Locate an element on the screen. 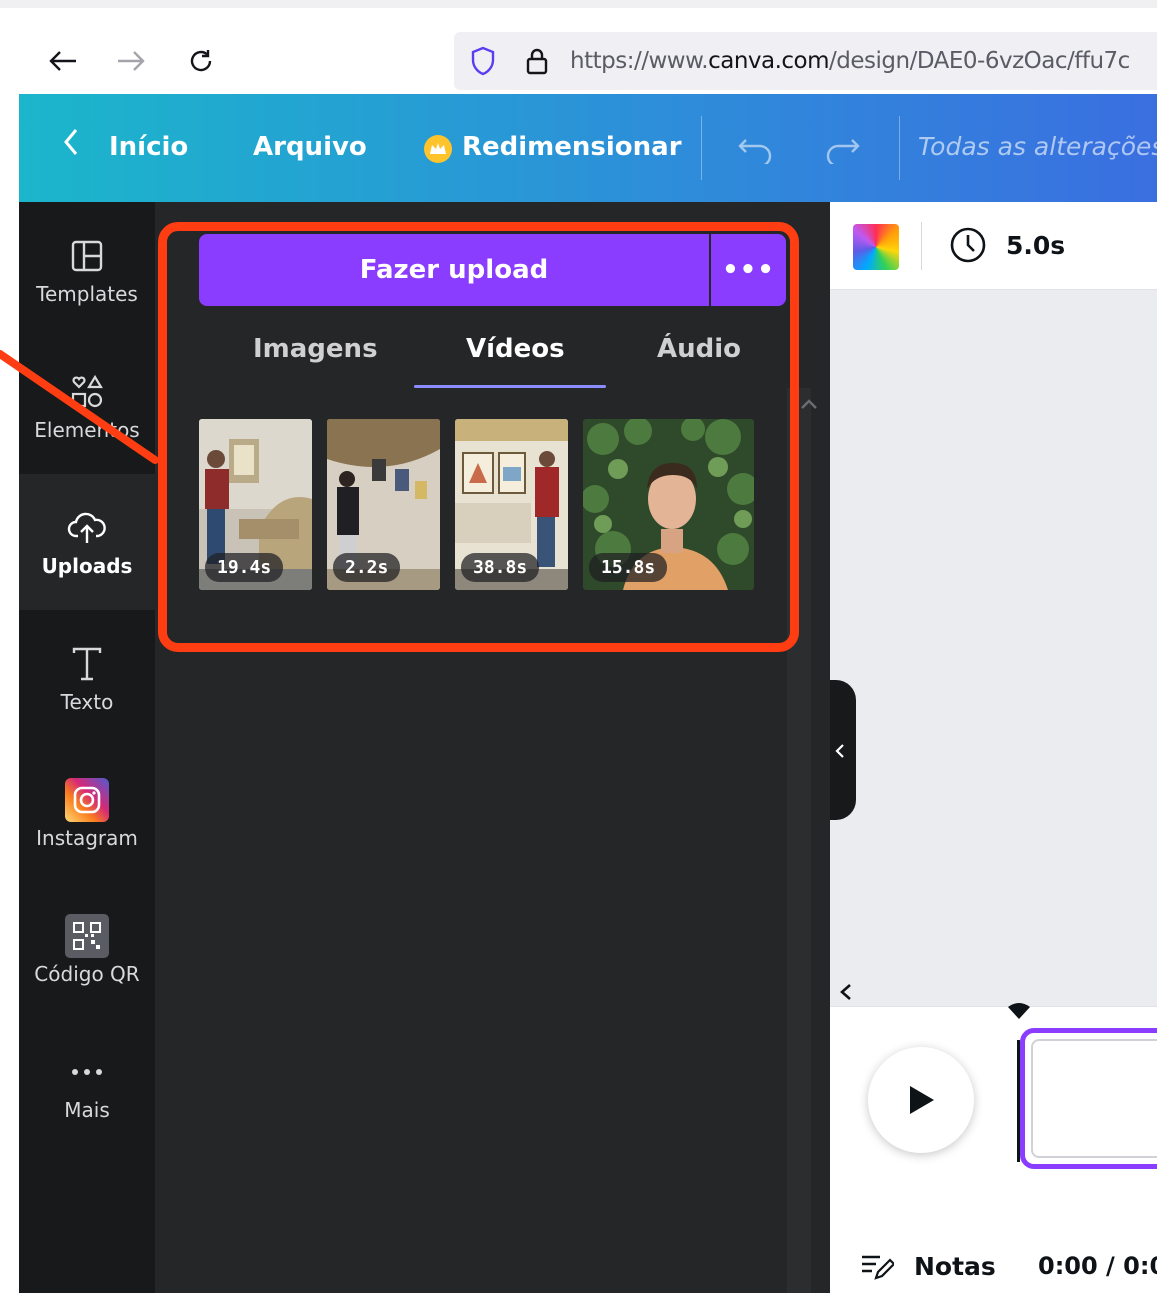 The image size is (1157, 1293). qr-code-icon is located at coordinates (87, 936).